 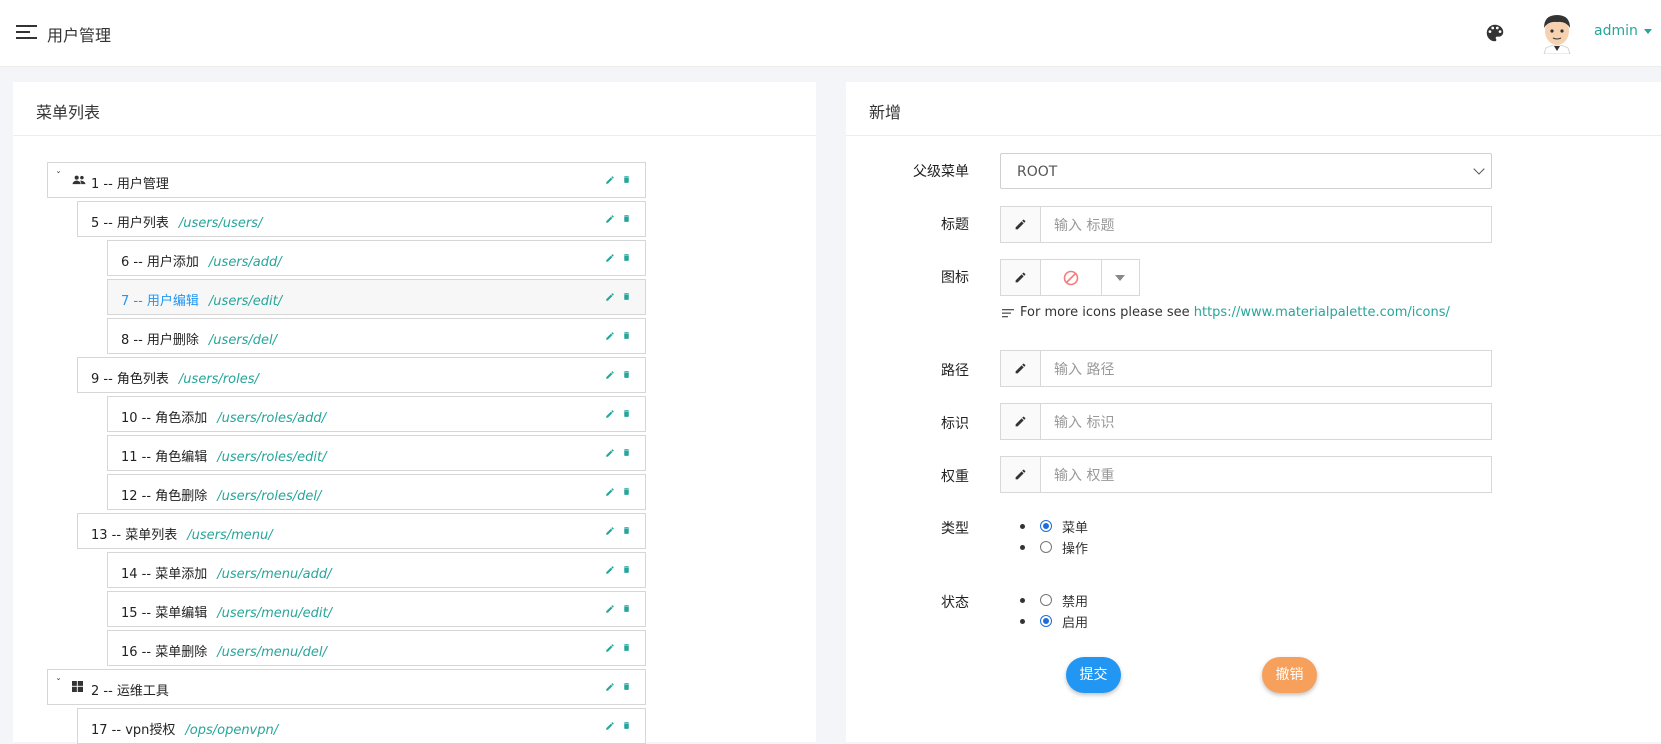 I want to click on path-input-group, so click(x=1248, y=369).